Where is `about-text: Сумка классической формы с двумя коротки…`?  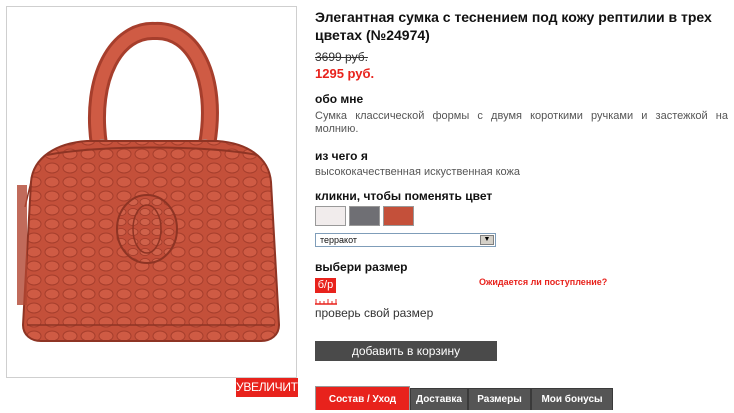 about-text: Сумка классической формы с двумя коротки… is located at coordinates (521, 122).